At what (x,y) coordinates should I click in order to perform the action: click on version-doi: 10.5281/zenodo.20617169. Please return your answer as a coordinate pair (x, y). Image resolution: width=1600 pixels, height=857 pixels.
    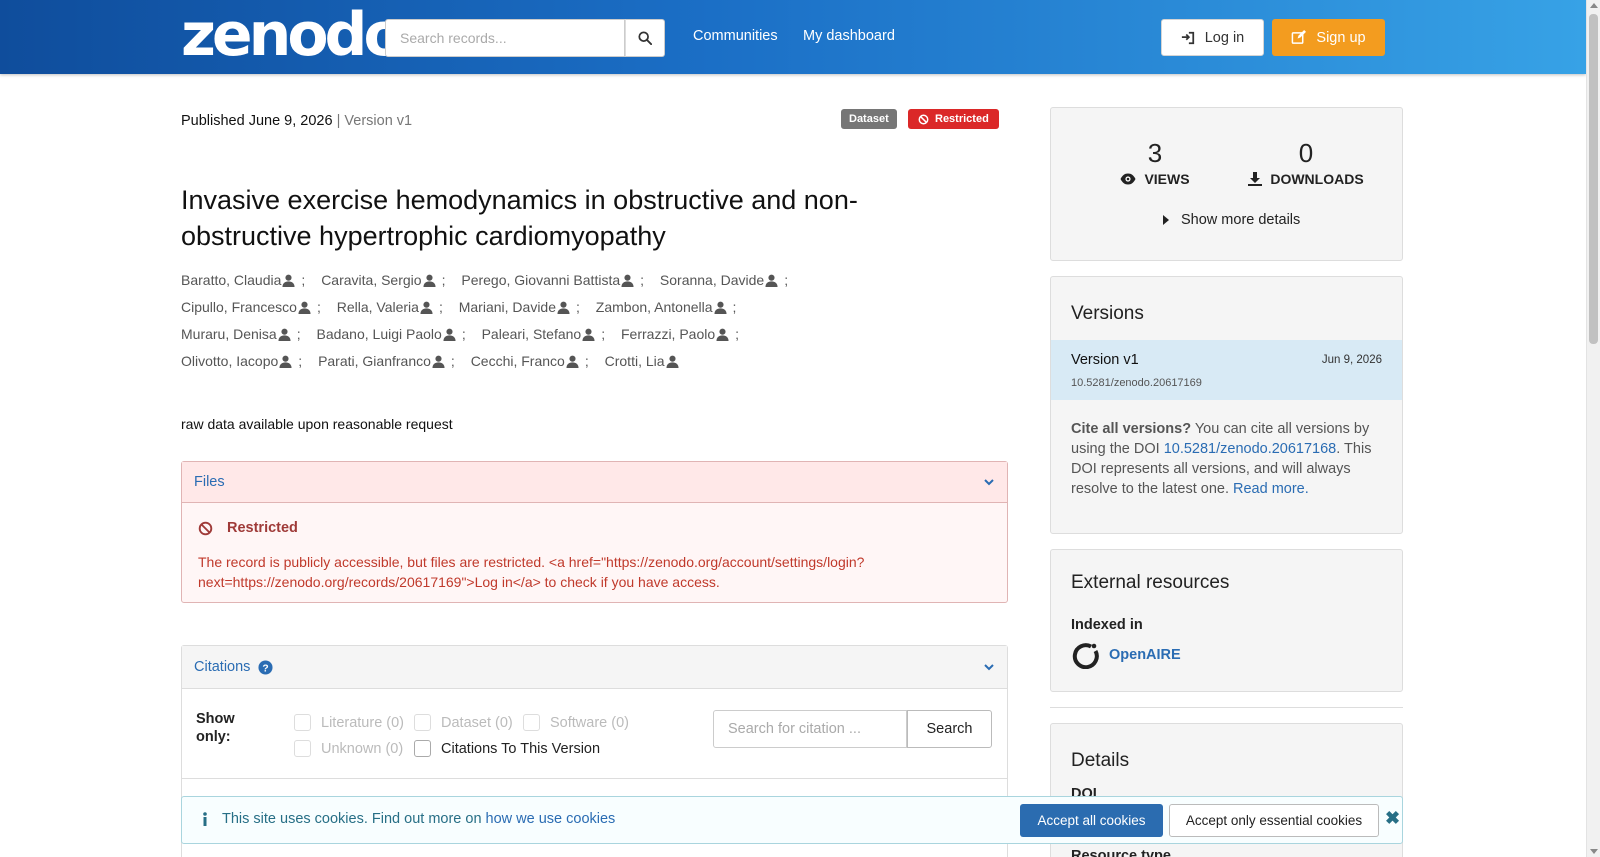
    Looking at the image, I should click on (1136, 383).